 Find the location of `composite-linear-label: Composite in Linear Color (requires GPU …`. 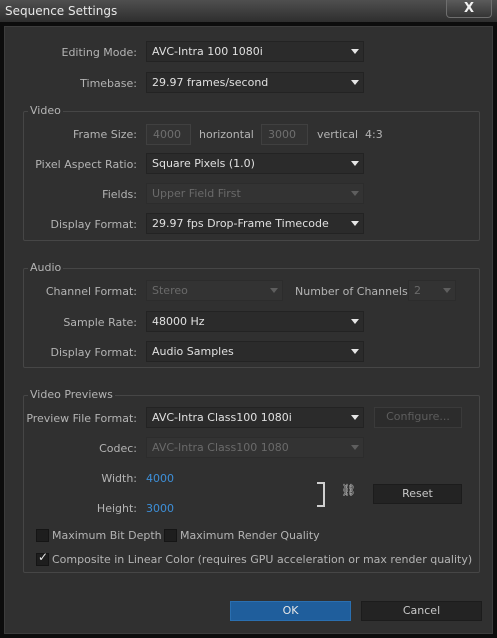

composite-linear-label: Composite in Linear Color (requires GPU … is located at coordinates (262, 559).